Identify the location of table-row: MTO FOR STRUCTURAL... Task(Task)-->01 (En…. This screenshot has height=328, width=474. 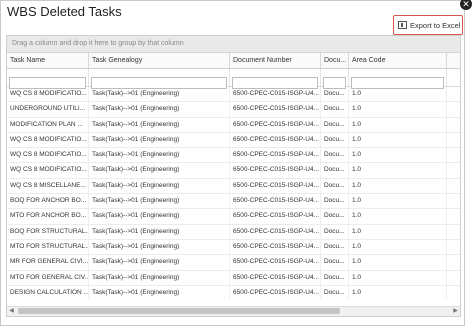
(233, 247).